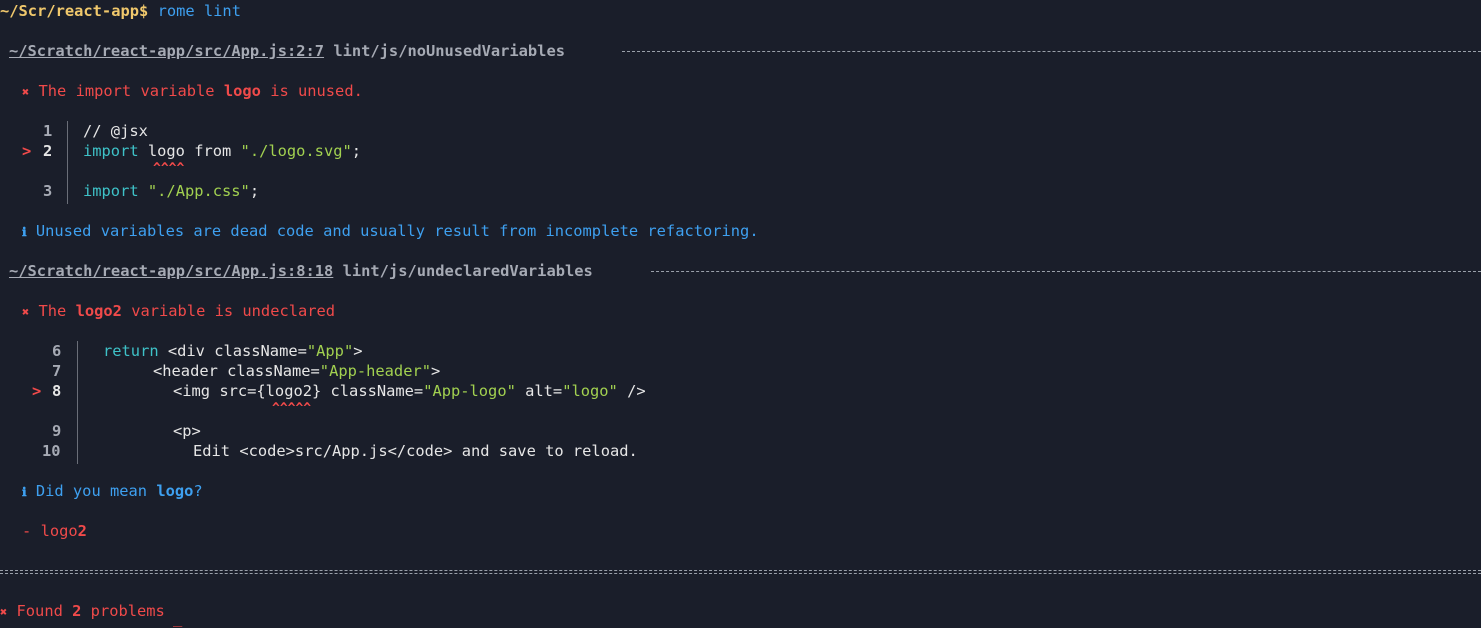 This screenshot has width=1481, height=628. What do you see at coordinates (51, 451) in the screenshot?
I see `code-line-10: 10` at bounding box center [51, 451].